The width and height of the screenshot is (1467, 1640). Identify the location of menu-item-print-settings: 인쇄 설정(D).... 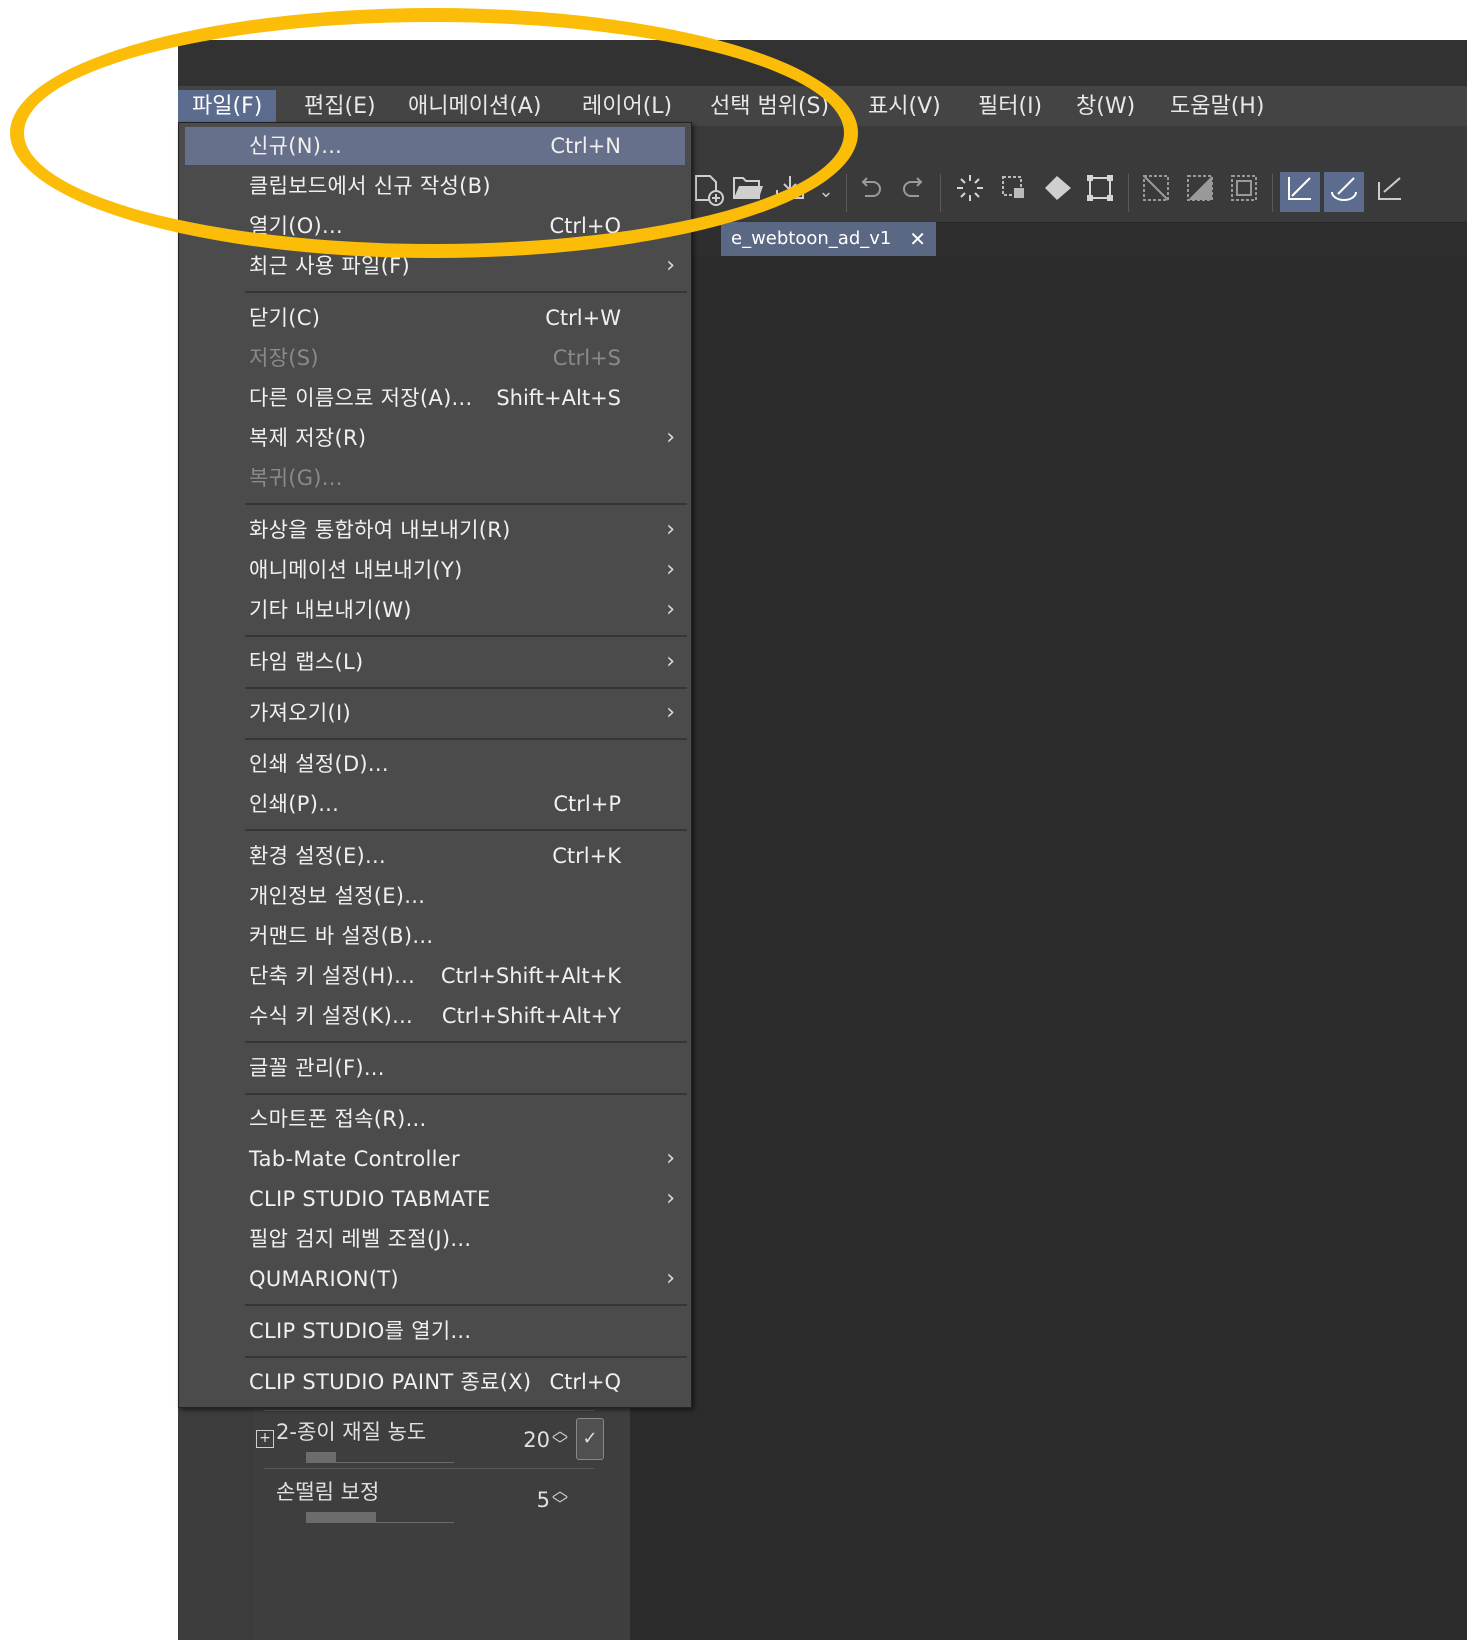
(435, 764).